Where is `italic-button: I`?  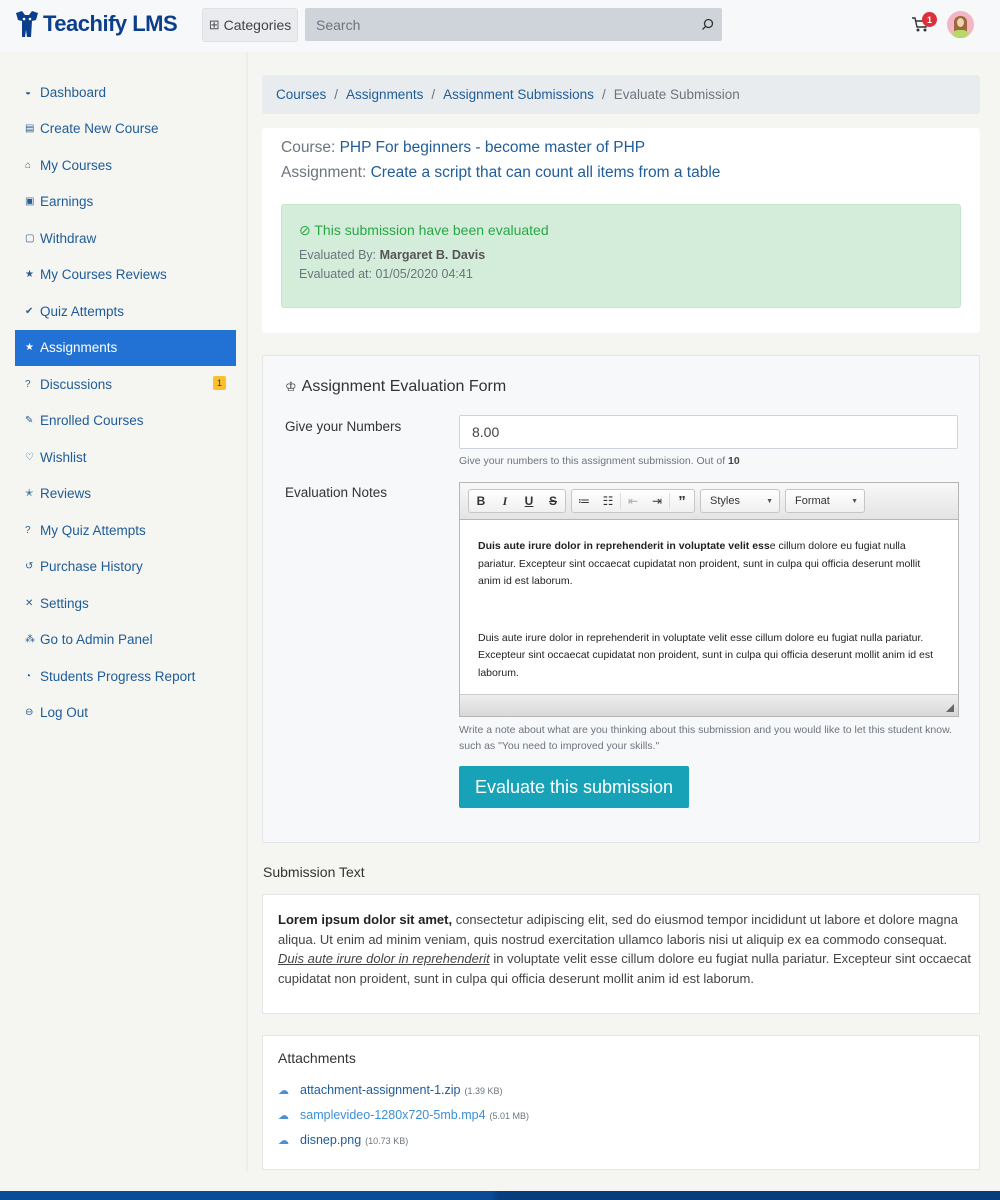
italic-button: I is located at coordinates (505, 501).